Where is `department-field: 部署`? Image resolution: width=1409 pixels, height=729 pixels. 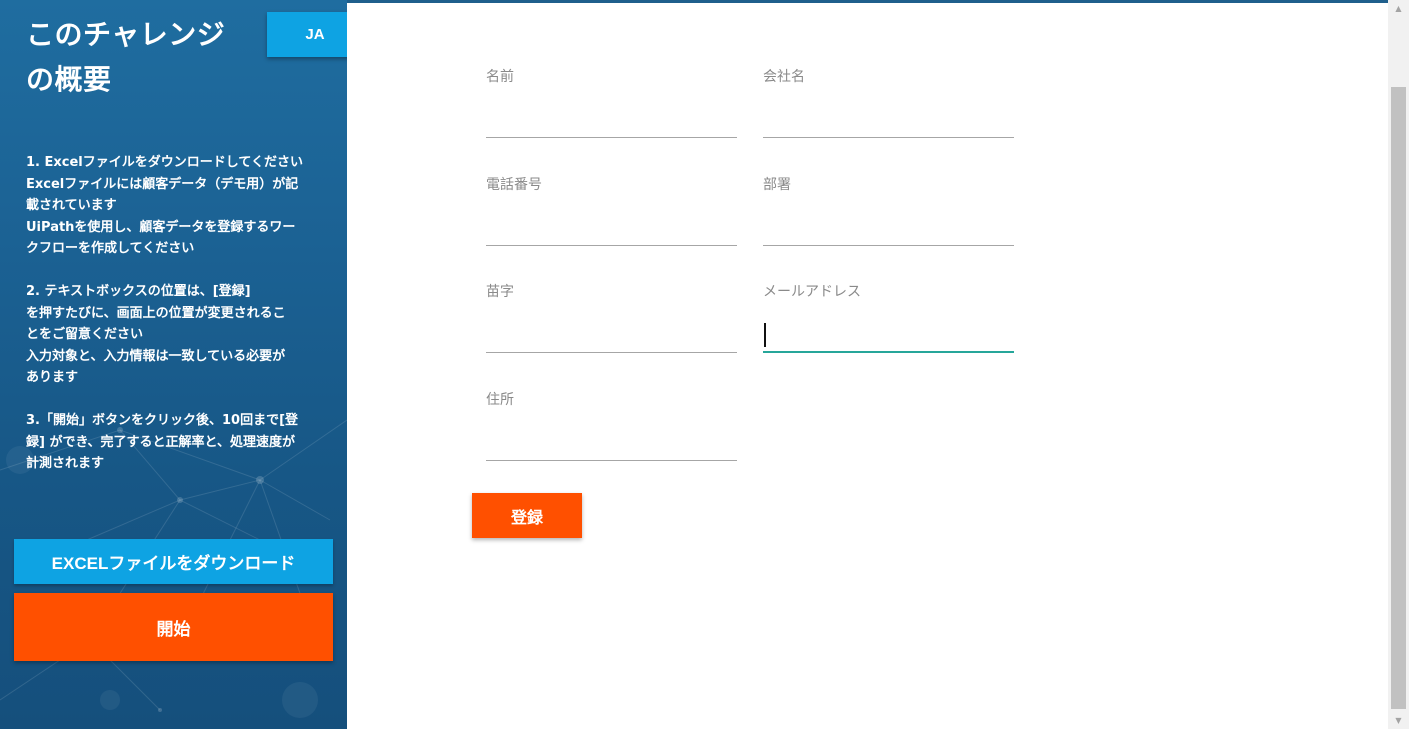
department-field: 部署 is located at coordinates (888, 216).